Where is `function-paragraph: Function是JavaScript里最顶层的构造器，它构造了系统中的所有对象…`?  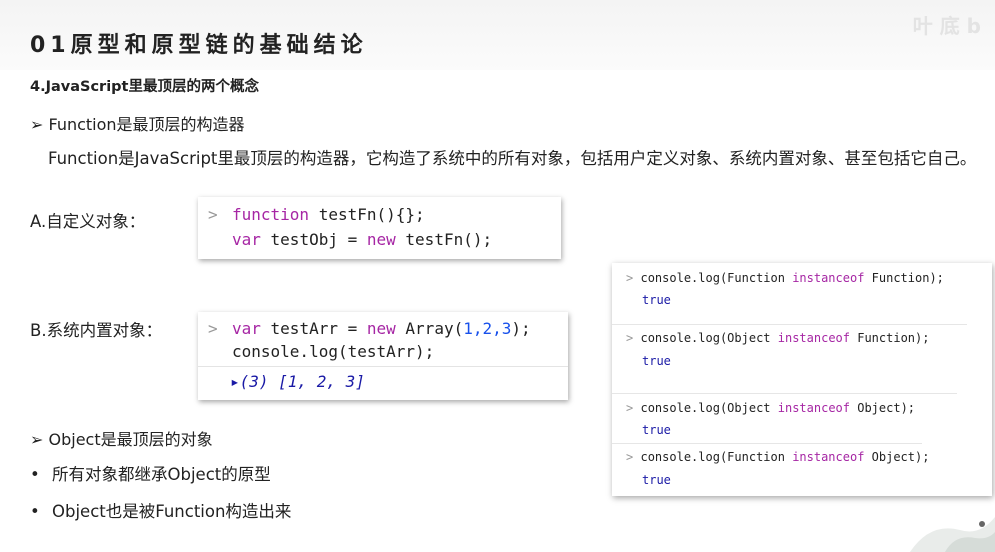
function-paragraph: Function是JavaScript里最顶层的构造器，它构造了系统中的所有对象… is located at coordinates (512, 158).